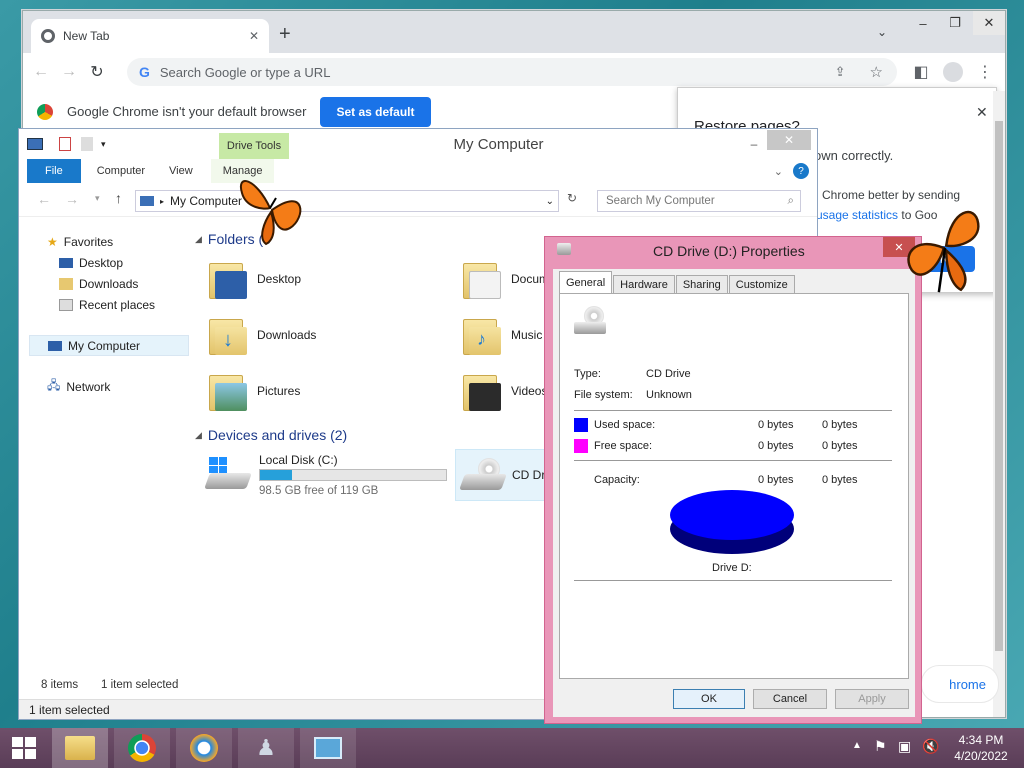  I want to click on back-arrow-icon: ←, so click(44, 199).